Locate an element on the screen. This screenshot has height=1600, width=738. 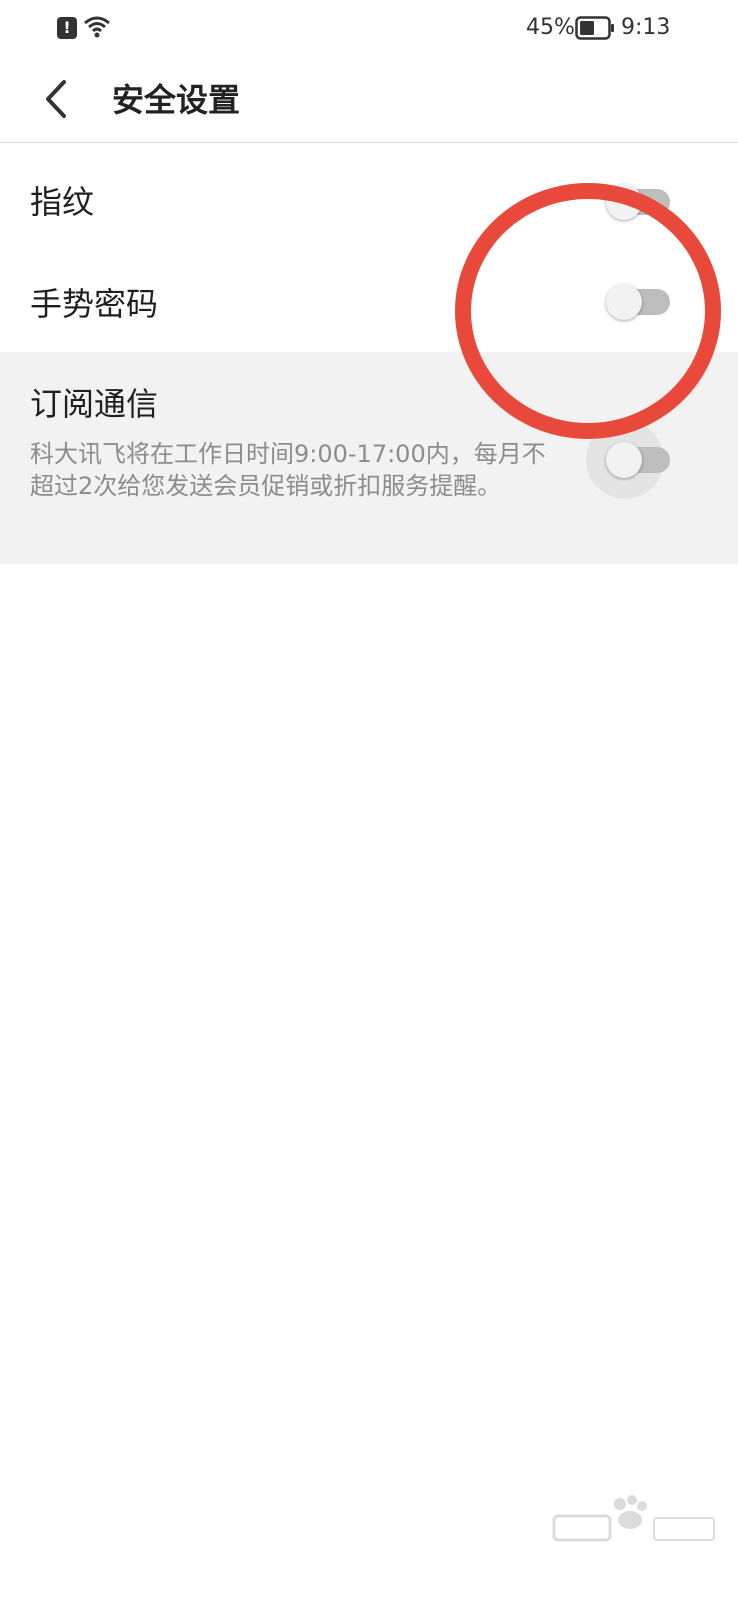
settings-row-gesture-password: 手势密码 is located at coordinates (369, 302).